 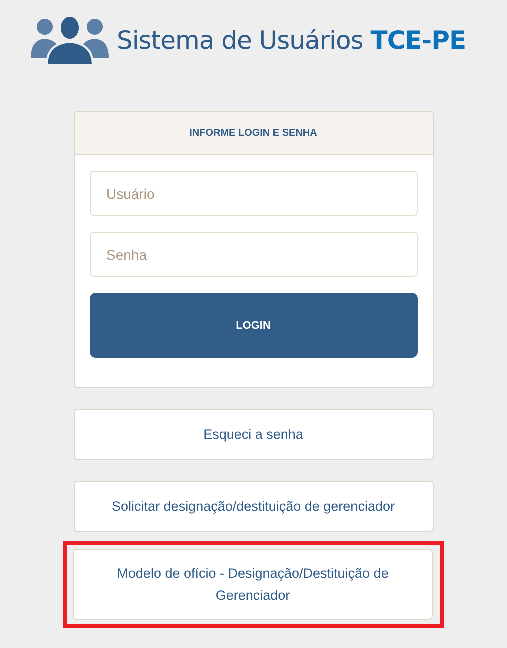 What do you see at coordinates (253, 133) in the screenshot?
I see `panel-heading: INFORME LOGIN E SENHA` at bounding box center [253, 133].